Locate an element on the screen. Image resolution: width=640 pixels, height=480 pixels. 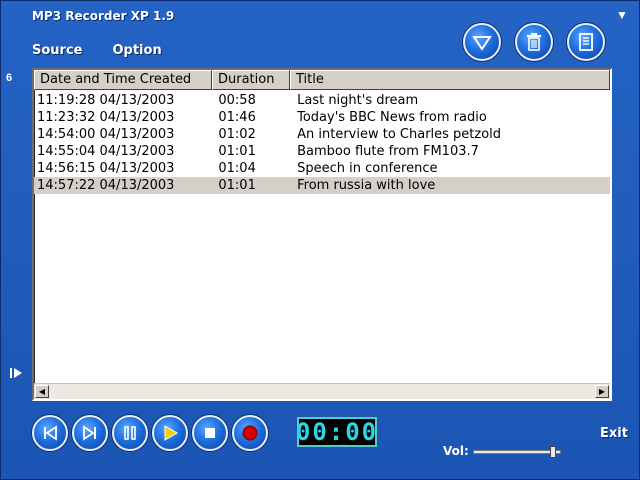
previous-icon is located at coordinates (50, 433).